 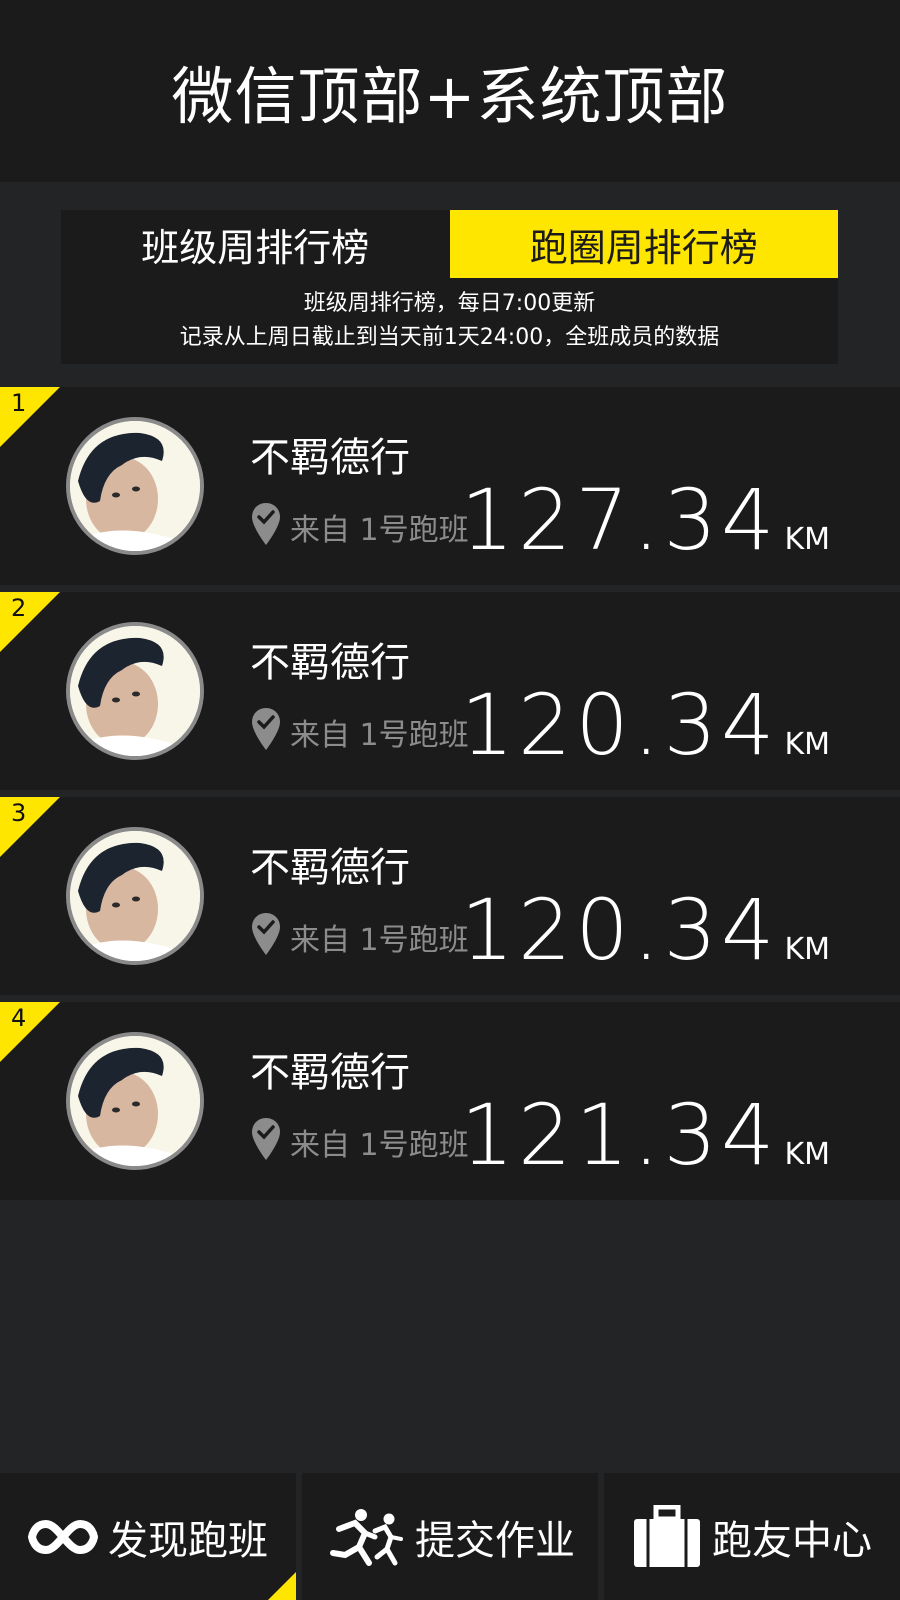 I want to click on nav-submit-label: 提交作业, so click(x=495, y=1540).